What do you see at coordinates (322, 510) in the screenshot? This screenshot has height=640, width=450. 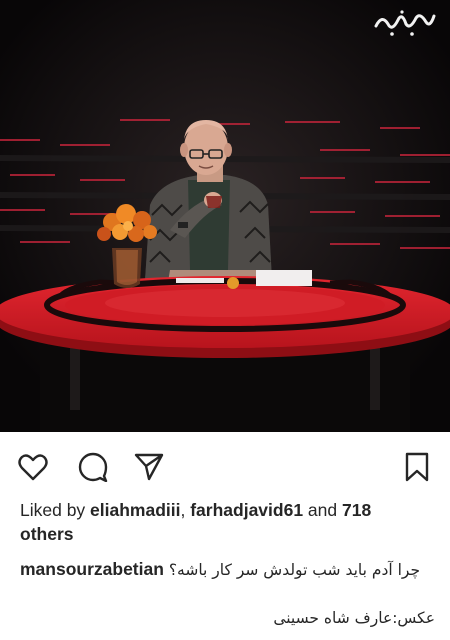 I see `likes-conjunction: and` at bounding box center [322, 510].